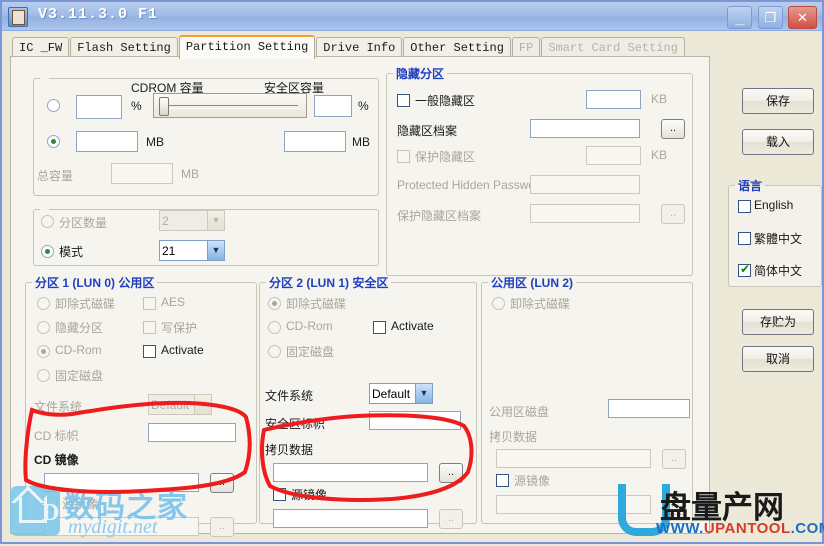 The width and height of the screenshot is (824, 546). What do you see at coordinates (309, 326) in the screenshot?
I see `lun1-cdrom-label: CD-Rom` at bounding box center [309, 326].